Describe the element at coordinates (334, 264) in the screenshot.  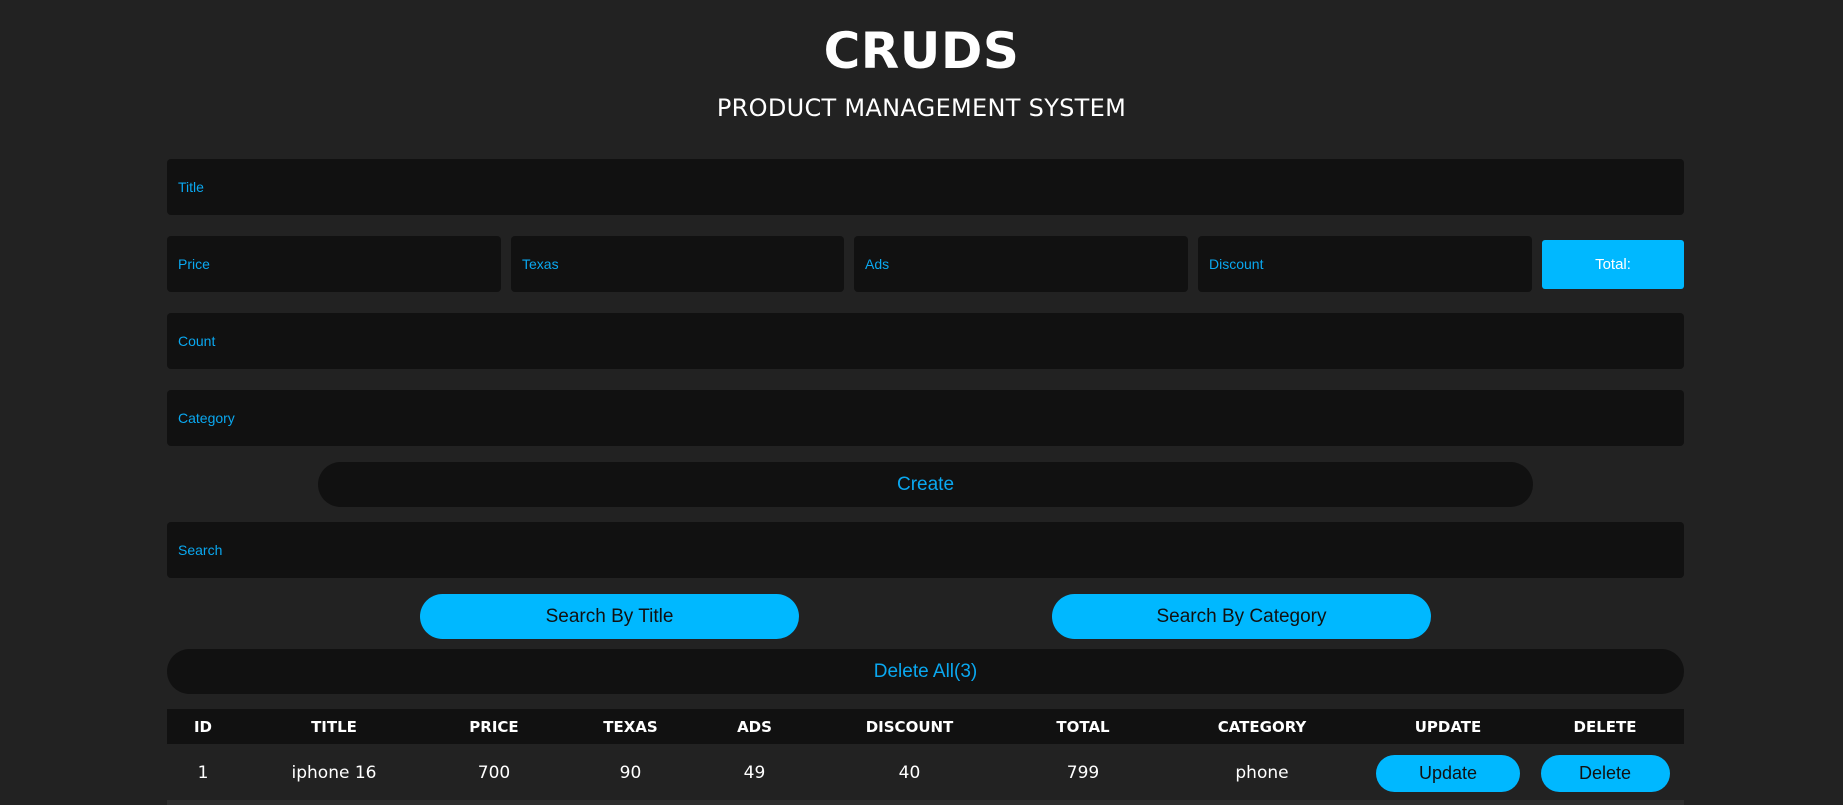
I see `price-input` at that location.